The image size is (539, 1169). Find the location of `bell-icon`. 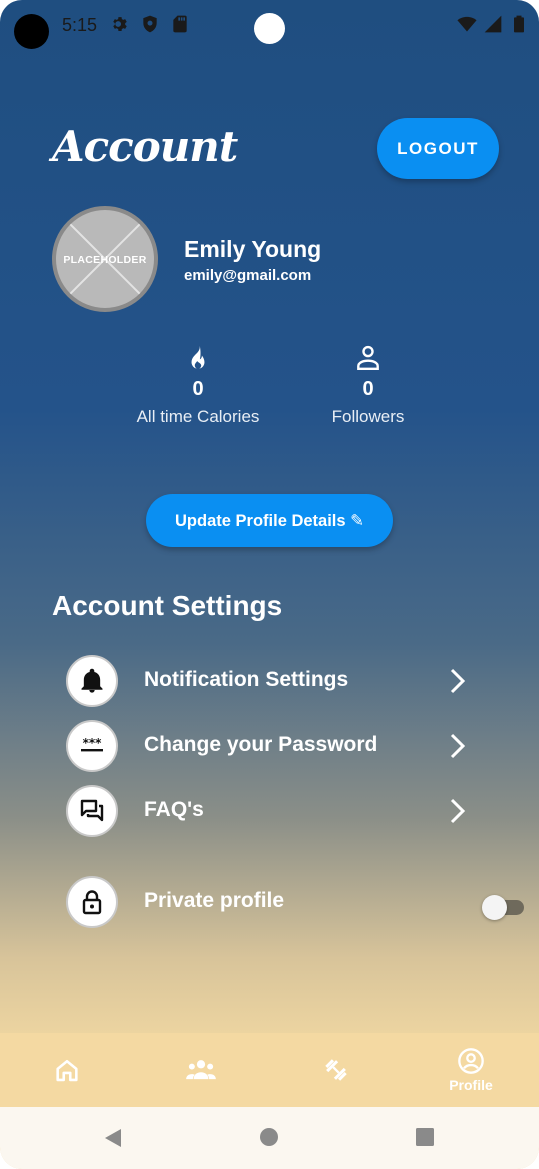

bell-icon is located at coordinates (92, 680).